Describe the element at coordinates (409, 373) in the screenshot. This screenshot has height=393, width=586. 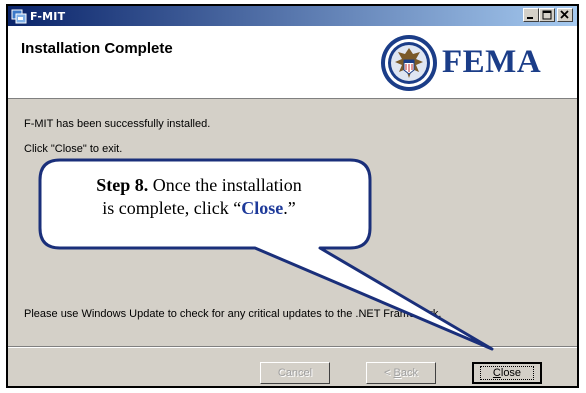
I see `back-rest: ack` at that location.